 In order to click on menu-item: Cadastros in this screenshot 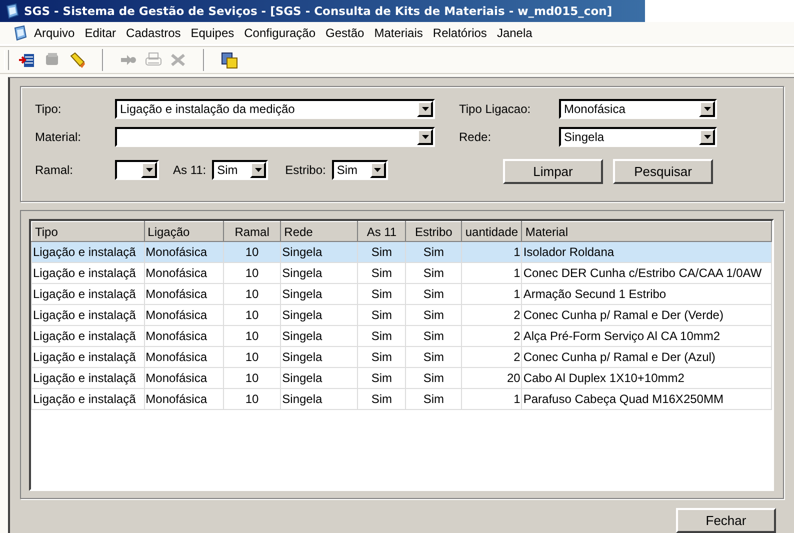, I will do `click(153, 33)`.